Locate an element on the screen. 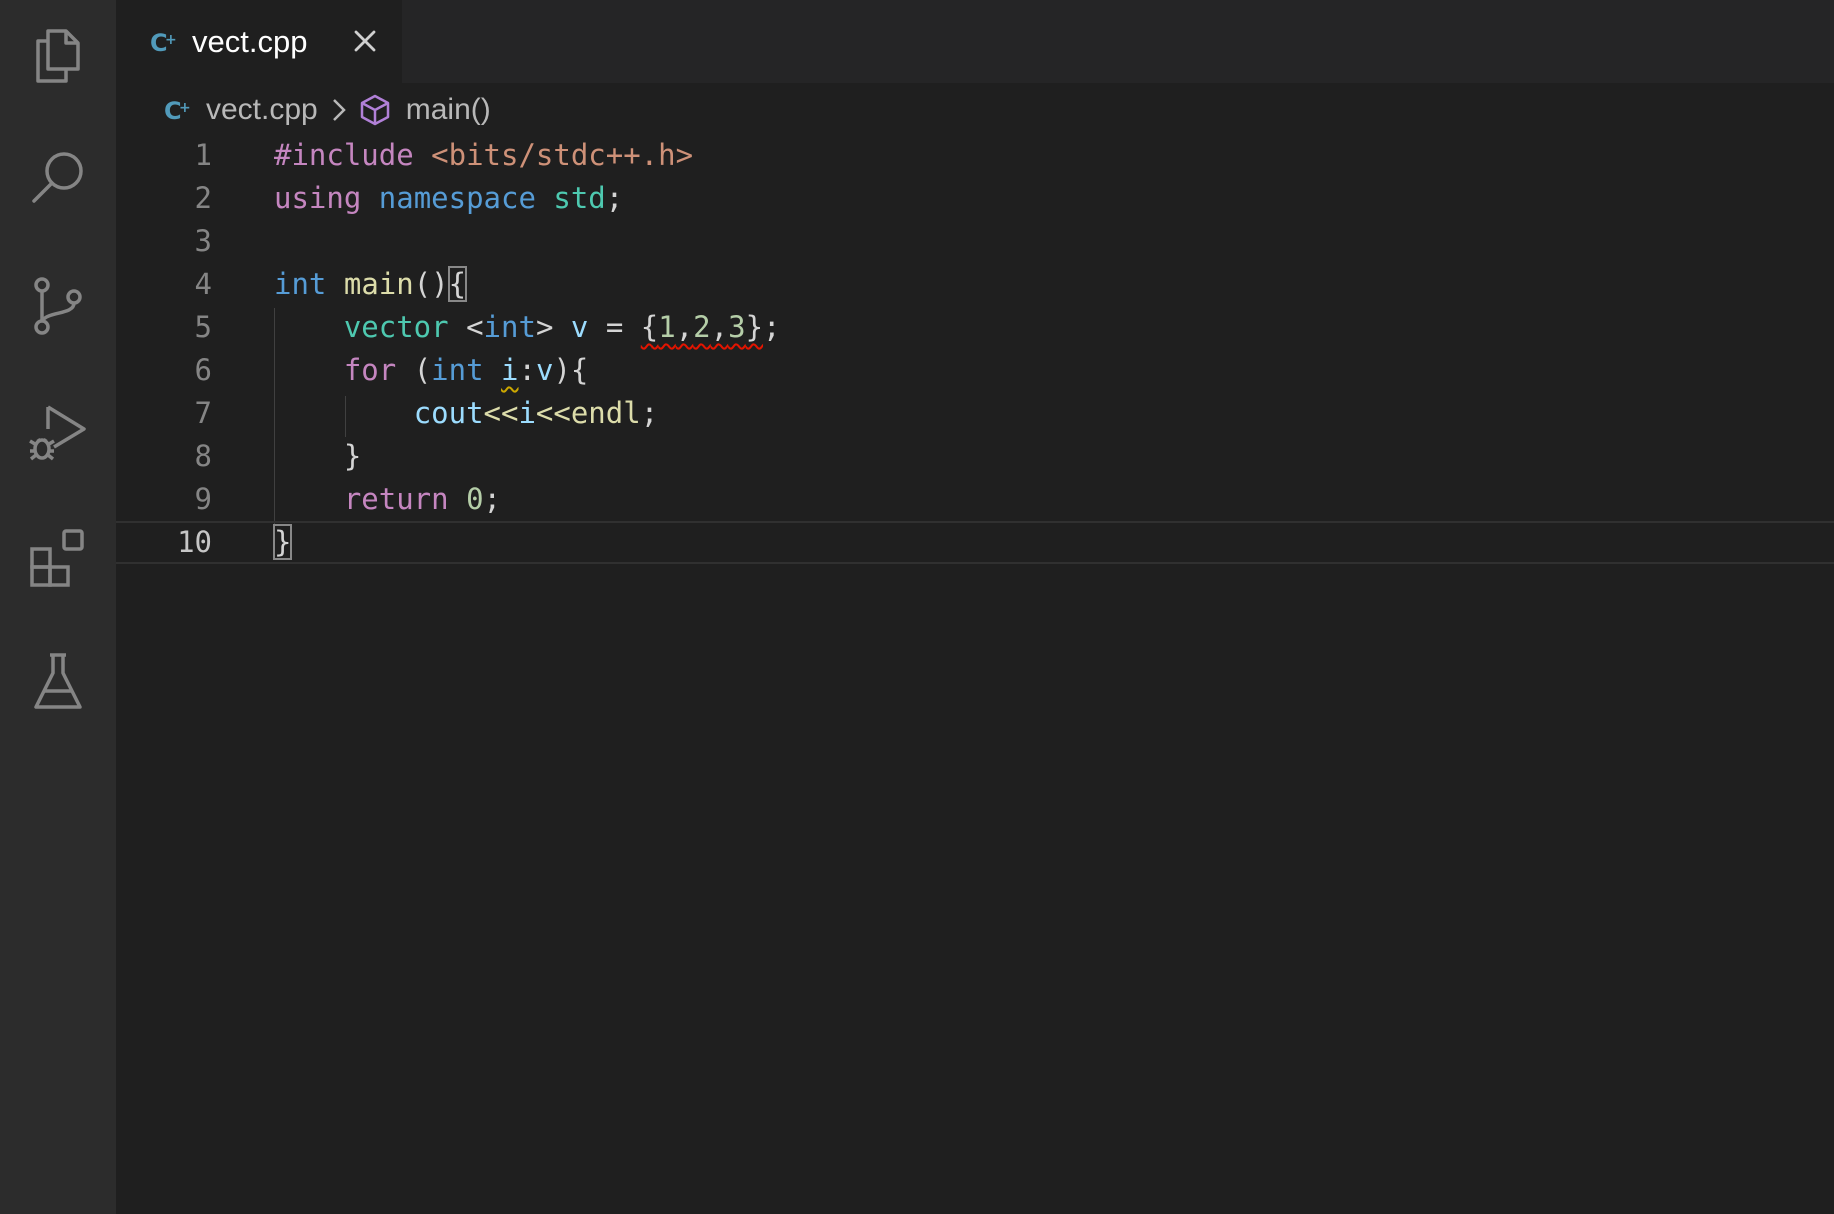 Image resolution: width=1834 pixels, height=1214 pixels. chevron-right-icon is located at coordinates (339, 110).